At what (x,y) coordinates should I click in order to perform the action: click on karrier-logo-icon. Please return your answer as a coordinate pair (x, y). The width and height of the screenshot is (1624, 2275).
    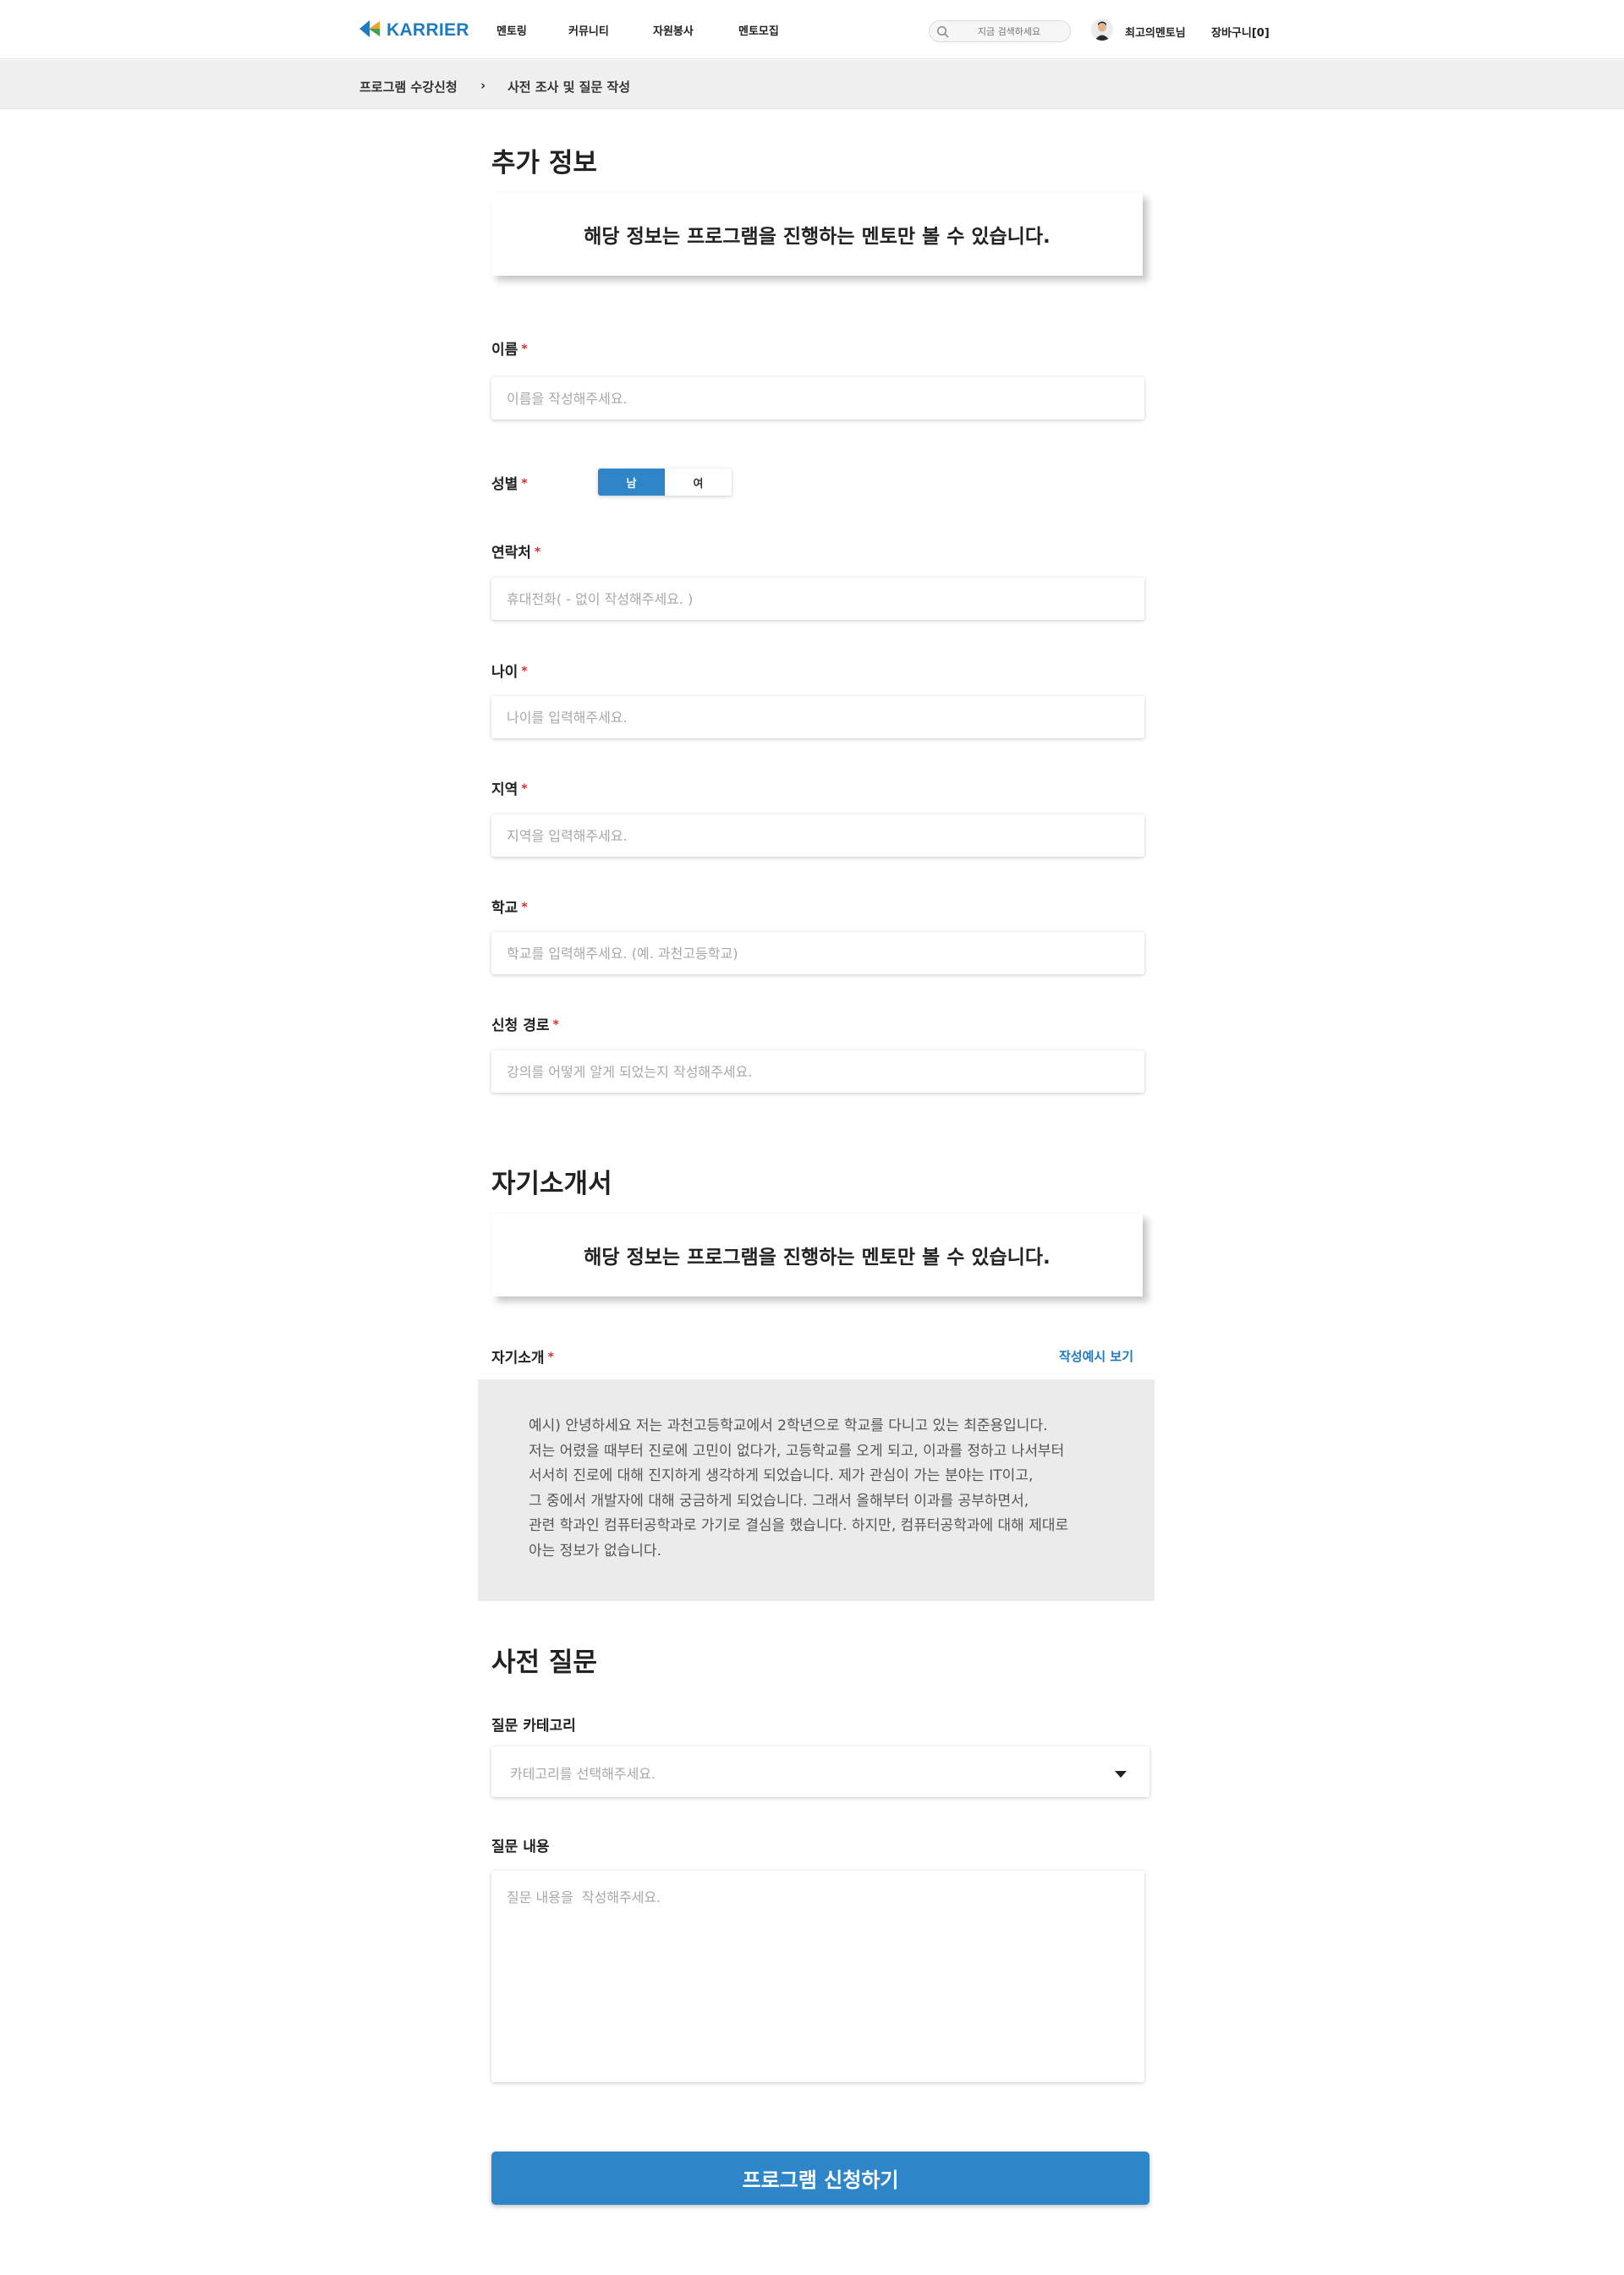
    Looking at the image, I should click on (371, 31).